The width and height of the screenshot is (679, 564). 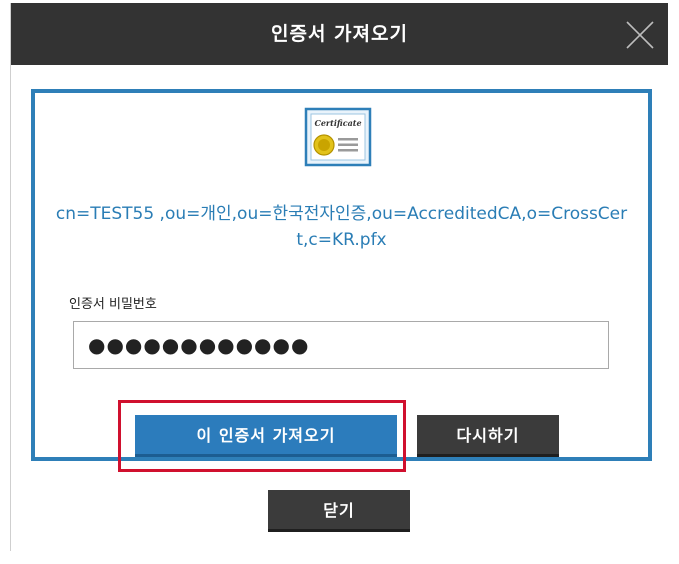 I want to click on close-button: 닫기, so click(x=339, y=511).